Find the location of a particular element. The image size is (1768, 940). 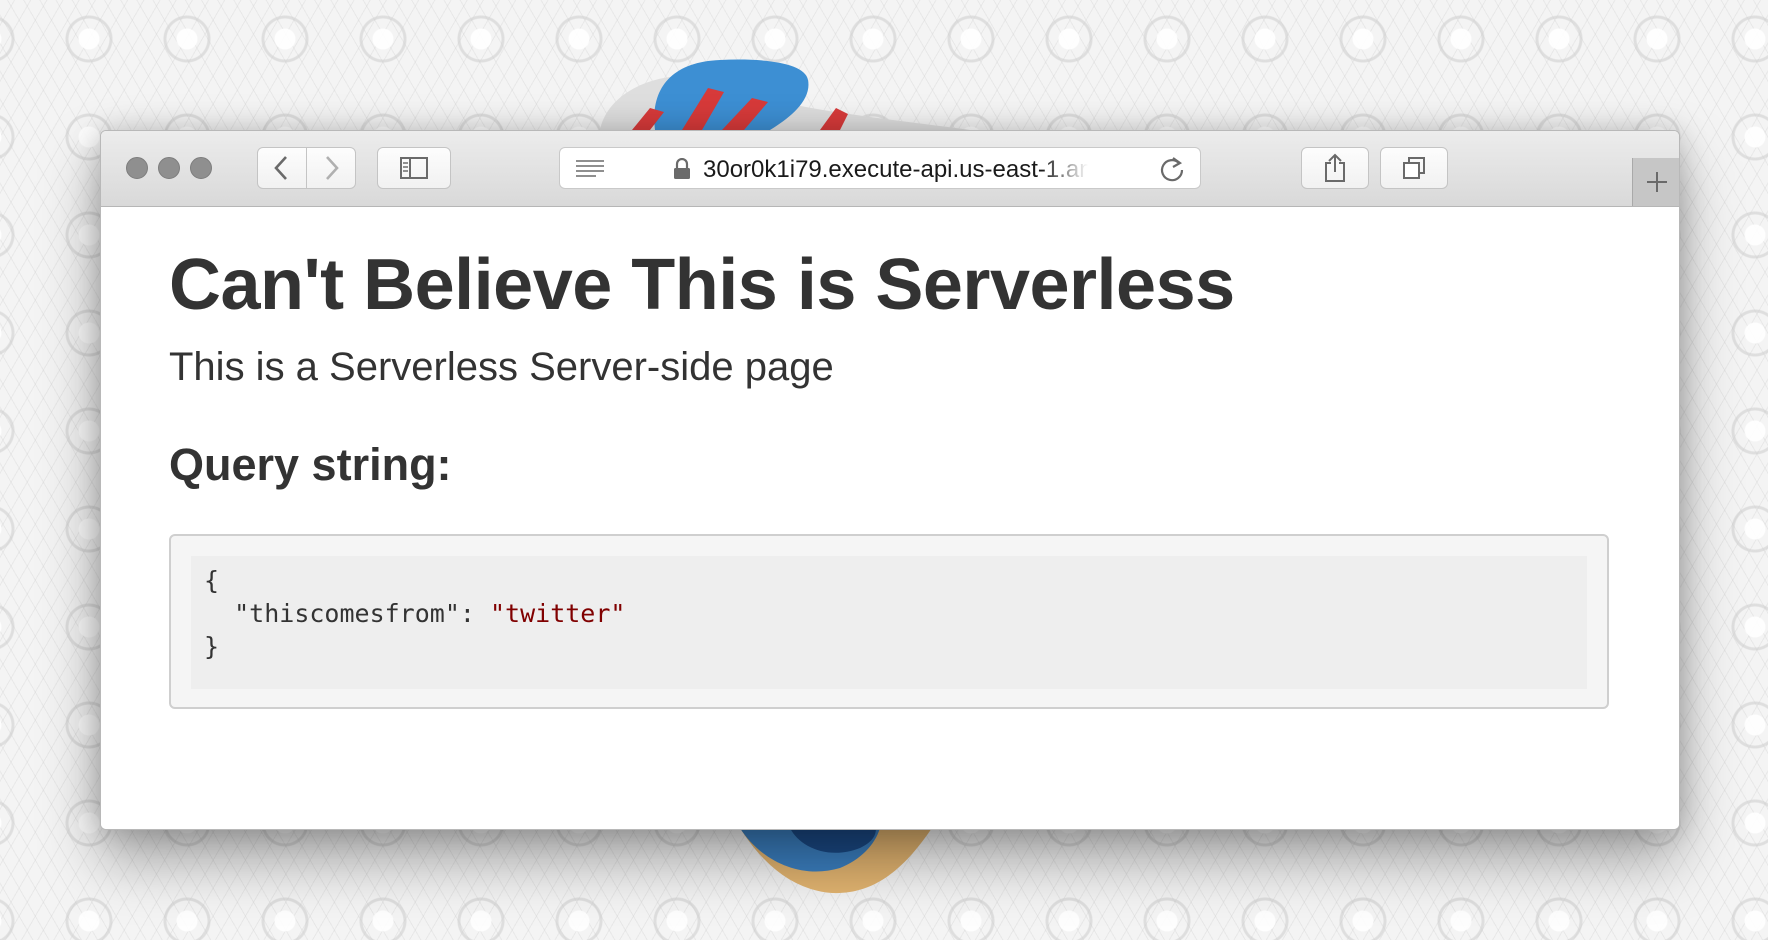

query-string-code: { "thiscomesfrom": "twitter" } is located at coordinates (889, 622).